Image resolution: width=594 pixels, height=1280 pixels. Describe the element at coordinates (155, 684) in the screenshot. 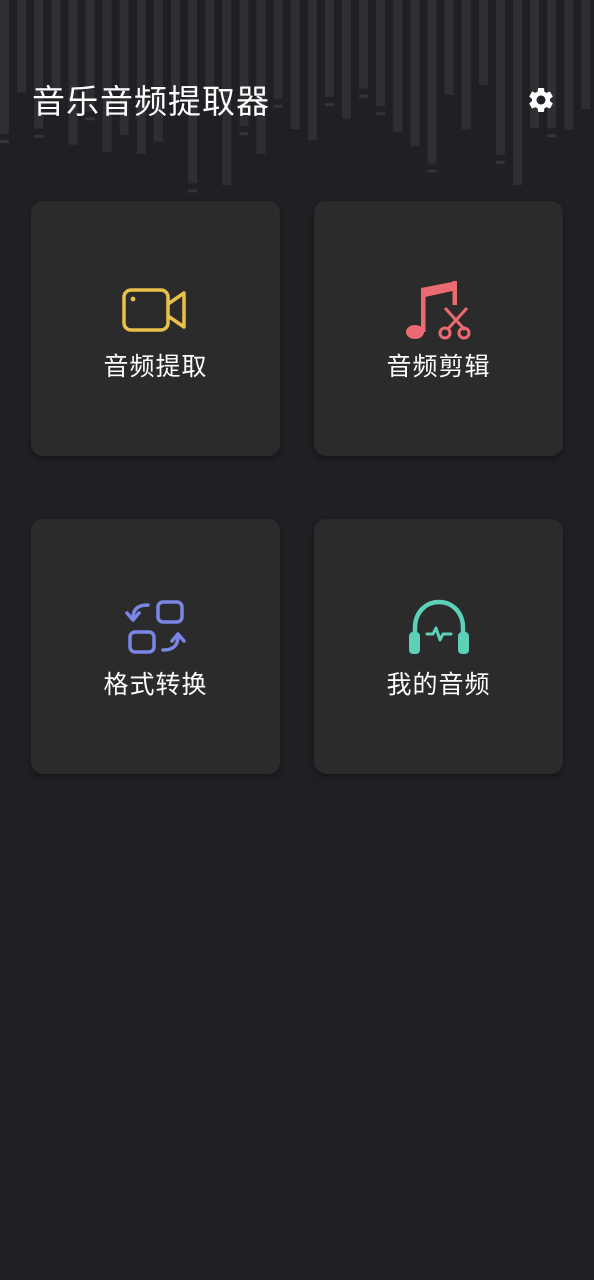

I see `card-label: 格式转换` at that location.